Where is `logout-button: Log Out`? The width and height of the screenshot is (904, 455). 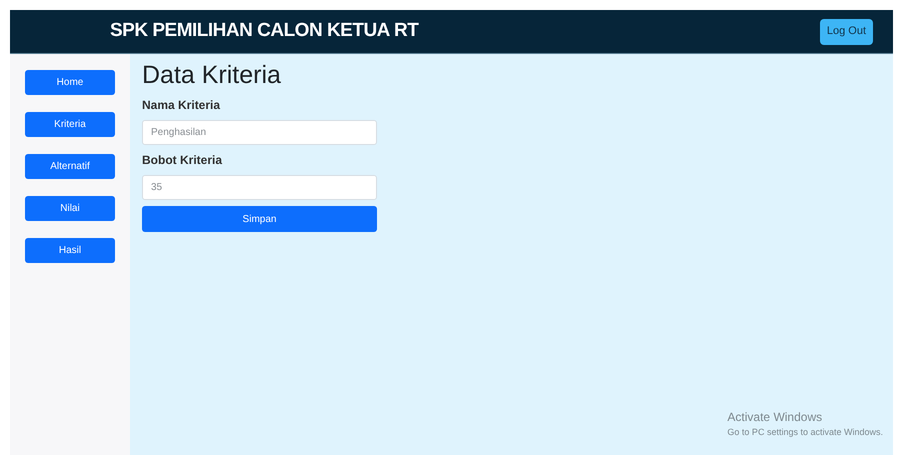 logout-button: Log Out is located at coordinates (846, 31).